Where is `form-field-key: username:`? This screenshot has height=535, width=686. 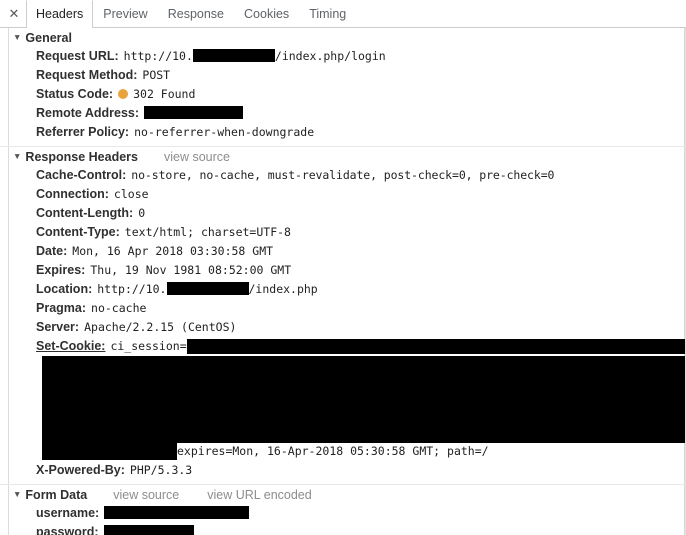 form-field-key: username: is located at coordinates (68, 513).